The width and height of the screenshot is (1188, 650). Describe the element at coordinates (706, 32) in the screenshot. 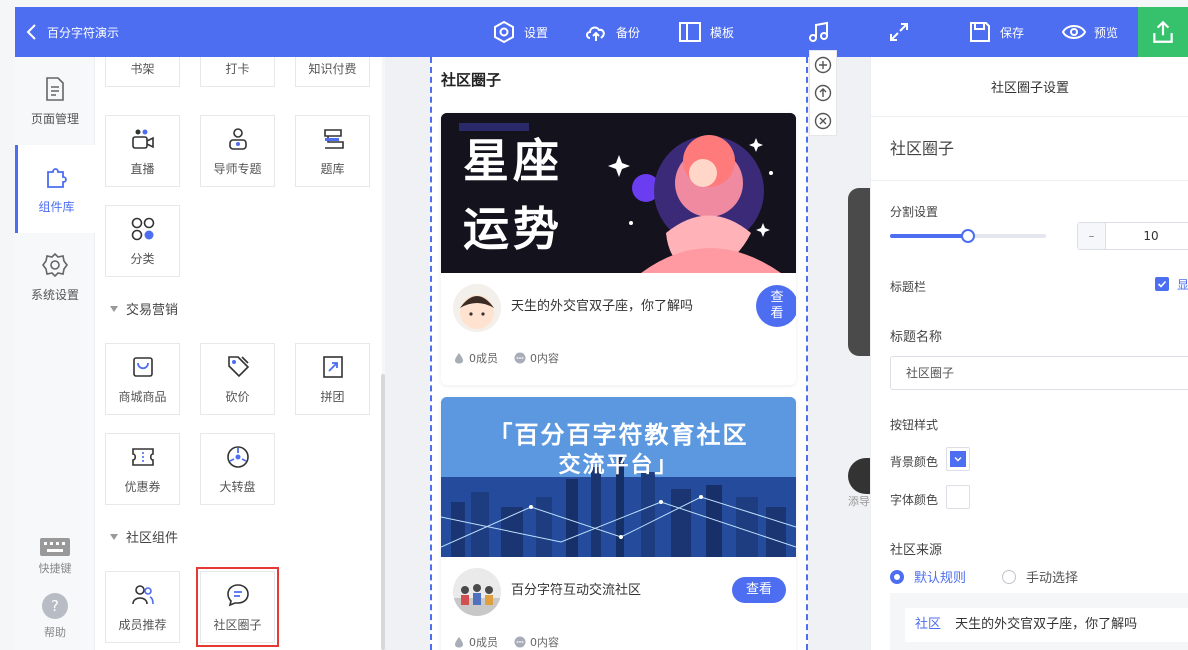

I see `template-button: 模板` at that location.